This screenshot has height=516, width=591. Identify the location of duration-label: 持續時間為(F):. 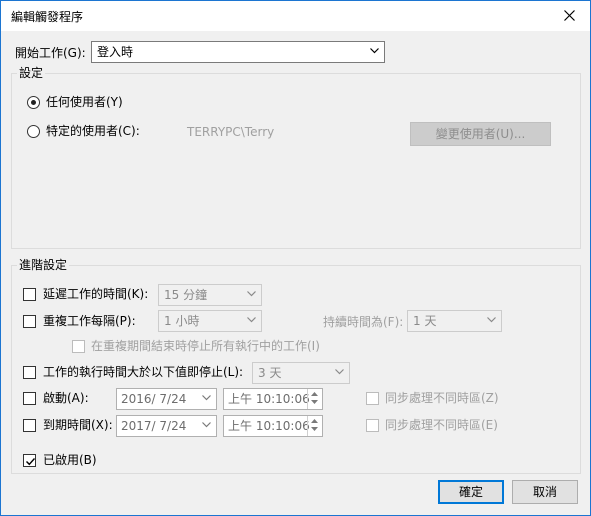
(363, 322).